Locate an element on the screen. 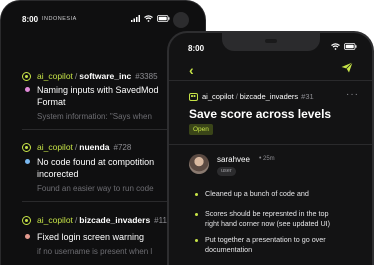 This screenshot has width=374, height=265. list-item-header: ai_copilot / software_inc #3385 is located at coordinates (90, 76).